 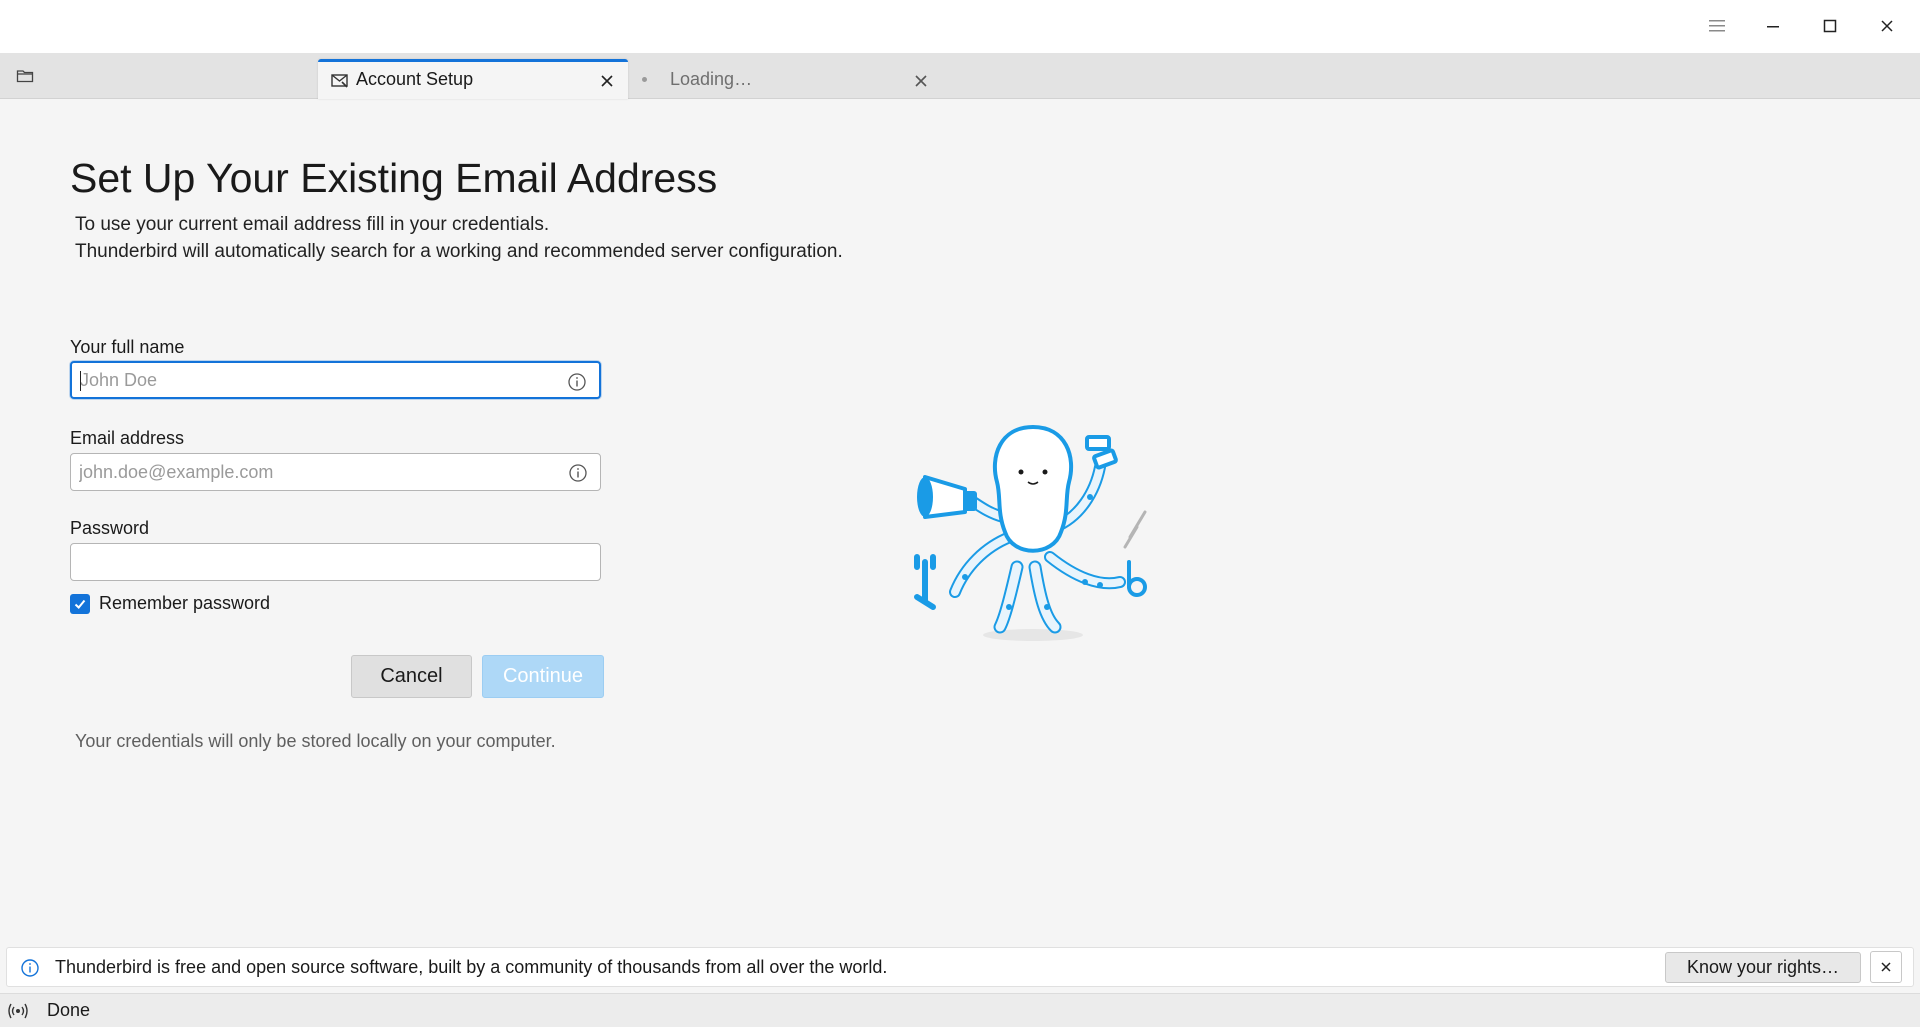 I want to click on email-field, so click(x=335, y=472).